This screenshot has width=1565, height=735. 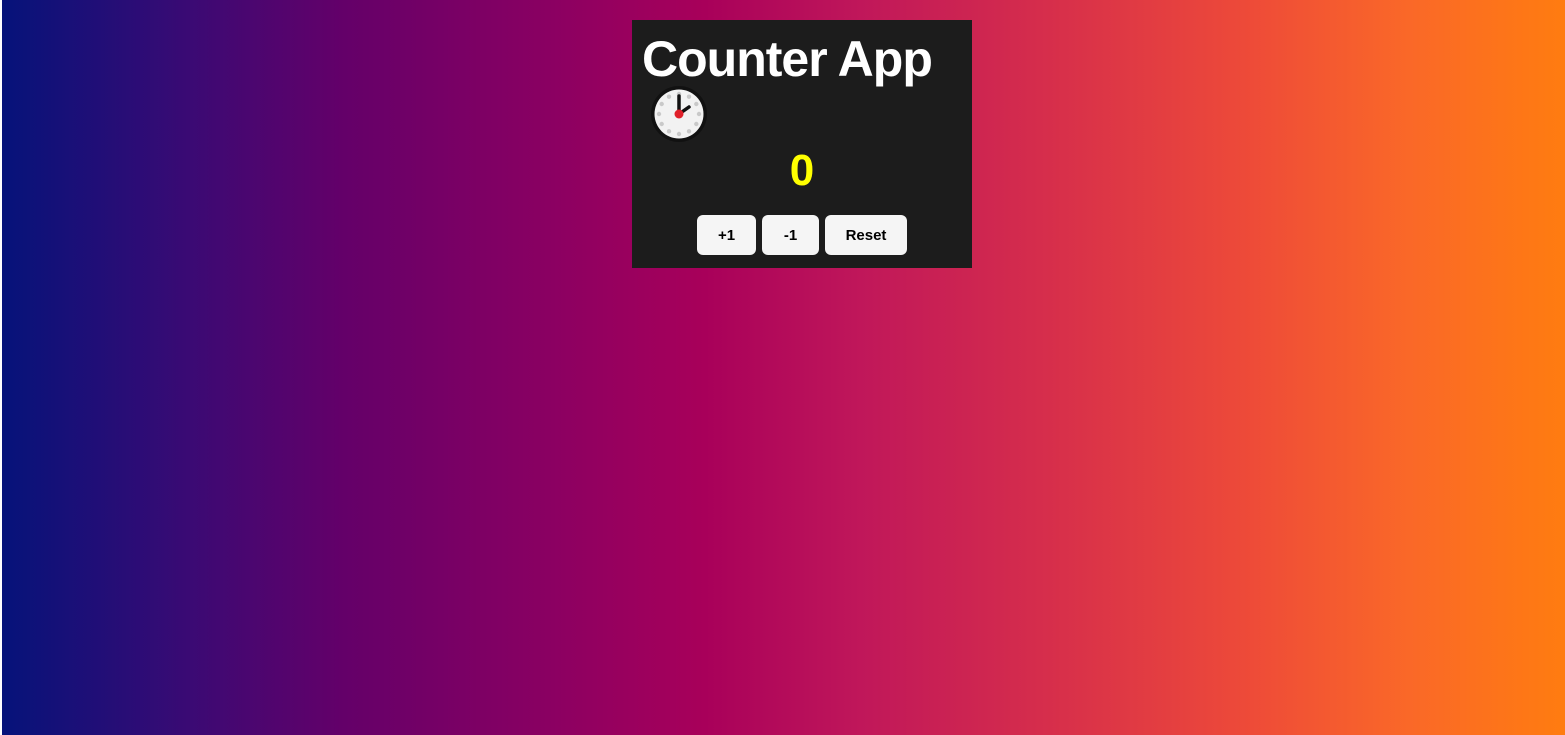 What do you see at coordinates (866, 235) in the screenshot?
I see `reset-button: Reset` at bounding box center [866, 235].